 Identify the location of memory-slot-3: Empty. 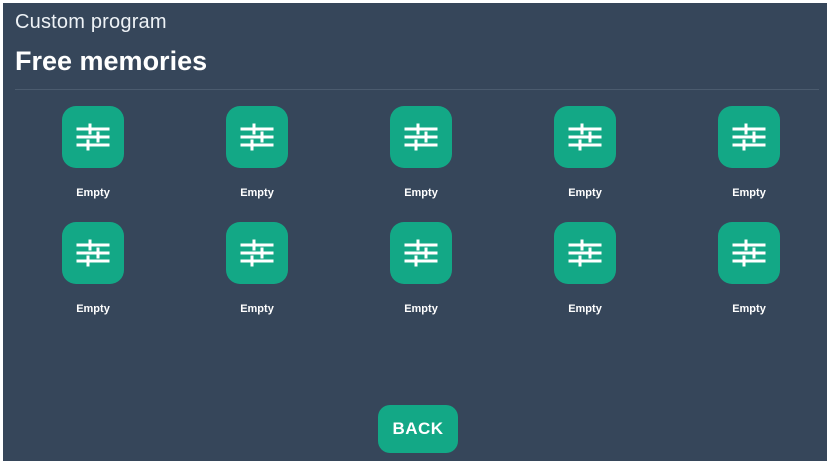
(421, 156).